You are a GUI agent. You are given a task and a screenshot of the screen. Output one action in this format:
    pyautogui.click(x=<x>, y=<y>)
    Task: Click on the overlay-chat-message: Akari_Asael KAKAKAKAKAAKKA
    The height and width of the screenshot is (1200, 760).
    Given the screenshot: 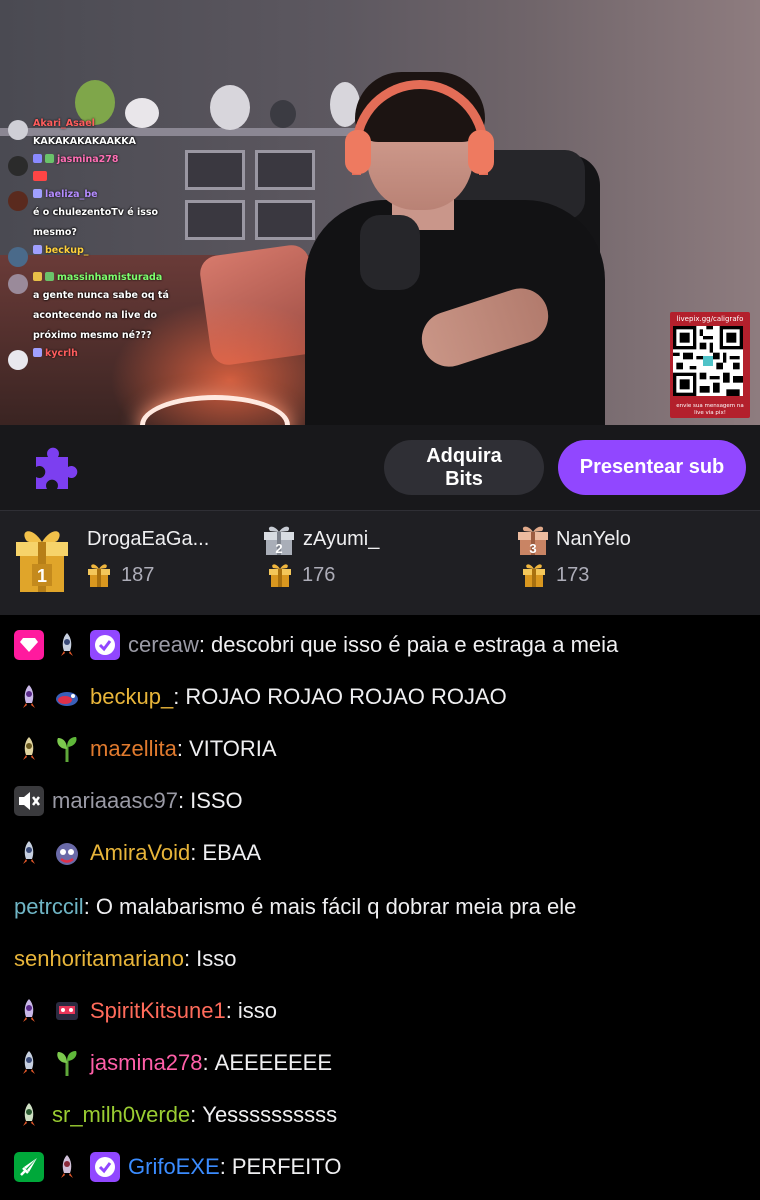 What is the action you would take?
    pyautogui.click(x=103, y=133)
    